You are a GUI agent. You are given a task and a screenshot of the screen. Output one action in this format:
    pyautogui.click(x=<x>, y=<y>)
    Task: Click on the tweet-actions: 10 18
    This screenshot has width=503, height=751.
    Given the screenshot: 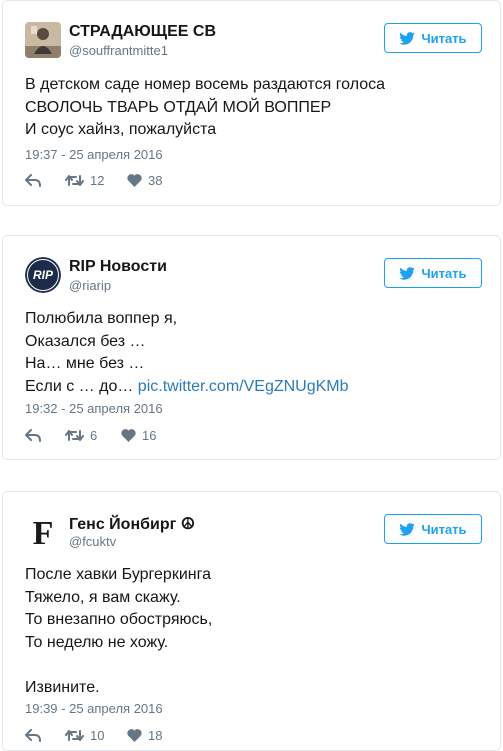 What is the action you would take?
    pyautogui.click(x=93, y=735)
    